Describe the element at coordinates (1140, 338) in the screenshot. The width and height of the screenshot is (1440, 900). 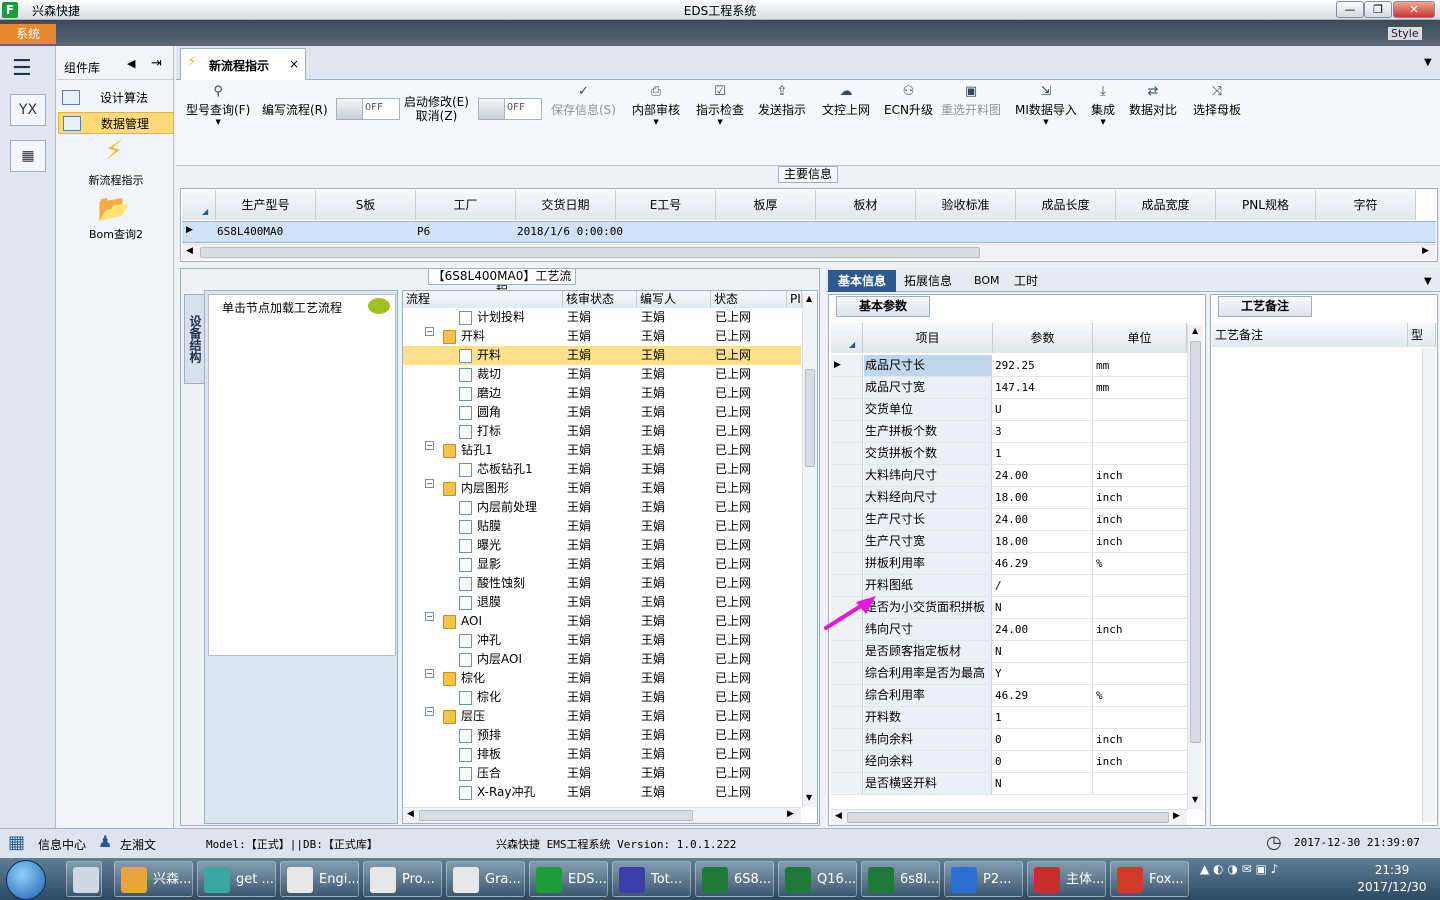
I see `col-header: 单位` at that location.